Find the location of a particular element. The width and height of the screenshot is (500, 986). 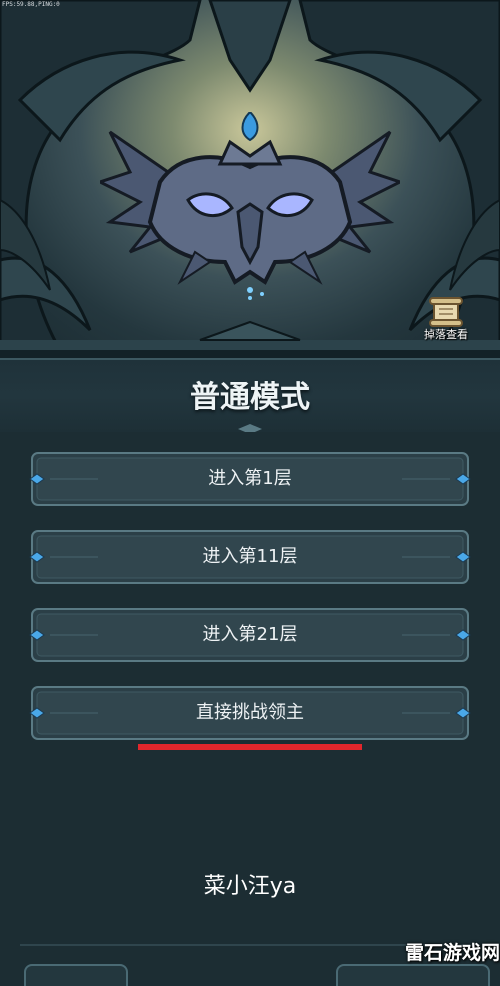

enter-floor-21-label: 进入第21层 is located at coordinates (250, 634).